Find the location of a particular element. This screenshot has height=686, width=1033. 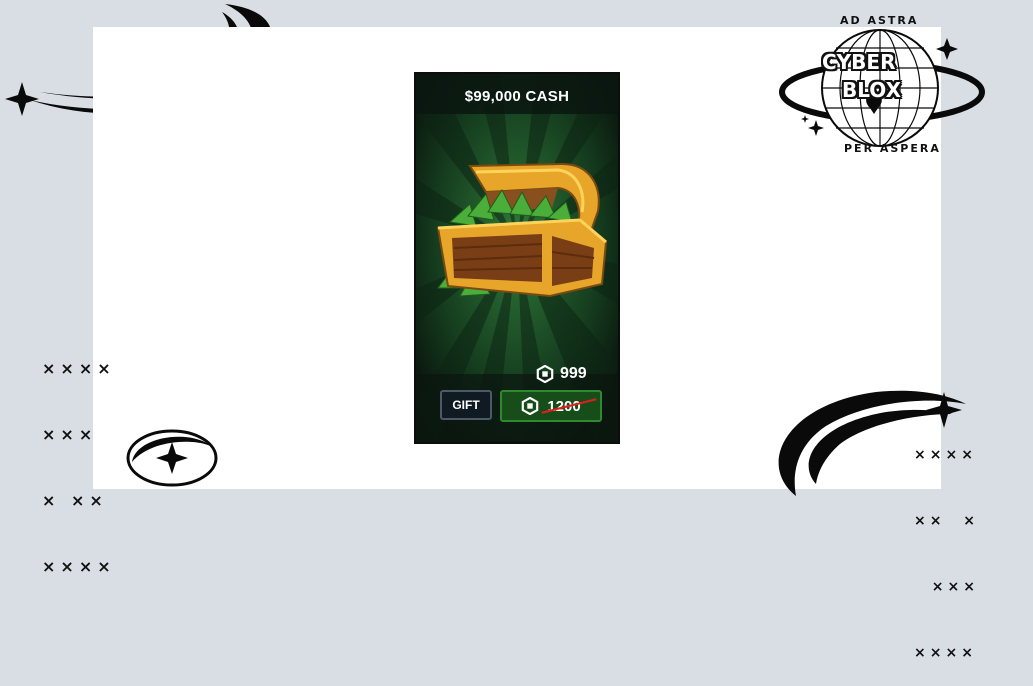

logo-word-cyber: CYBER is located at coordinates (859, 62).